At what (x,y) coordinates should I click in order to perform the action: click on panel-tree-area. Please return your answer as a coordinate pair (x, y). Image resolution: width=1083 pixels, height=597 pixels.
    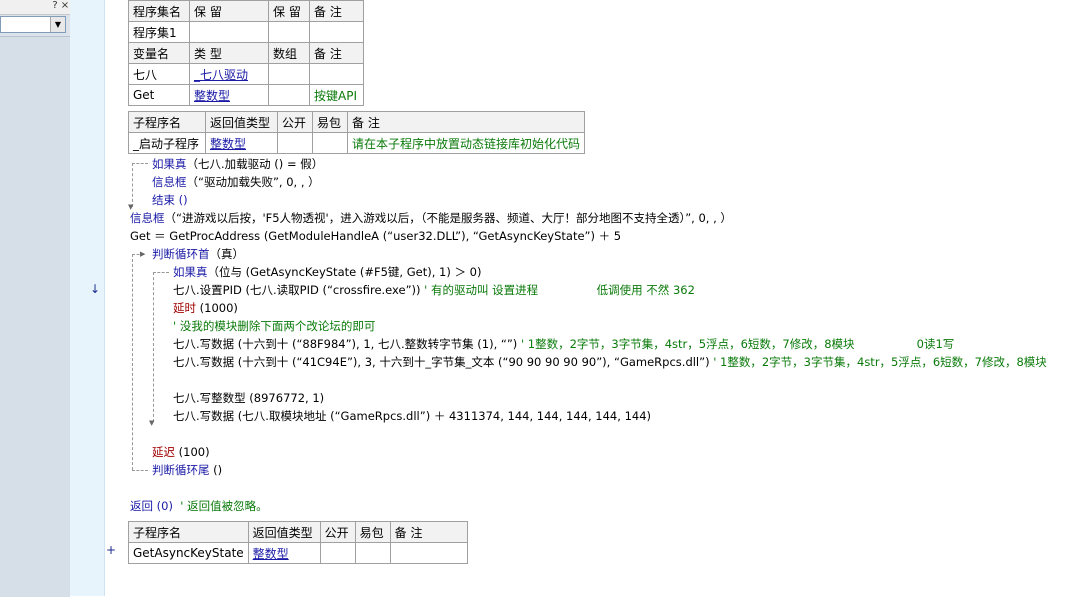
    Looking at the image, I should click on (35, 316).